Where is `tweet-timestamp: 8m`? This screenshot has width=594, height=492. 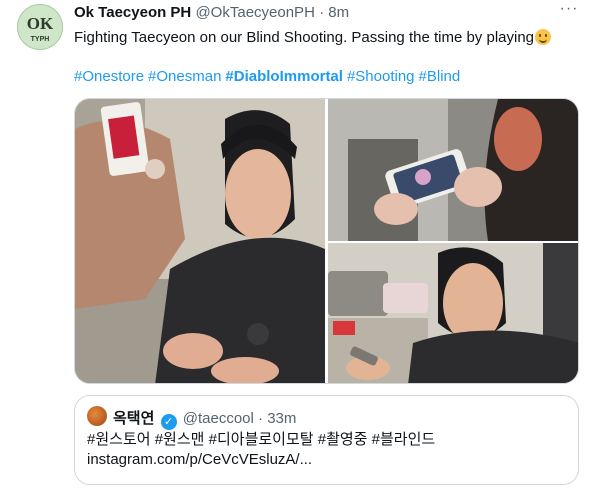
tweet-timestamp: 8m is located at coordinates (338, 12).